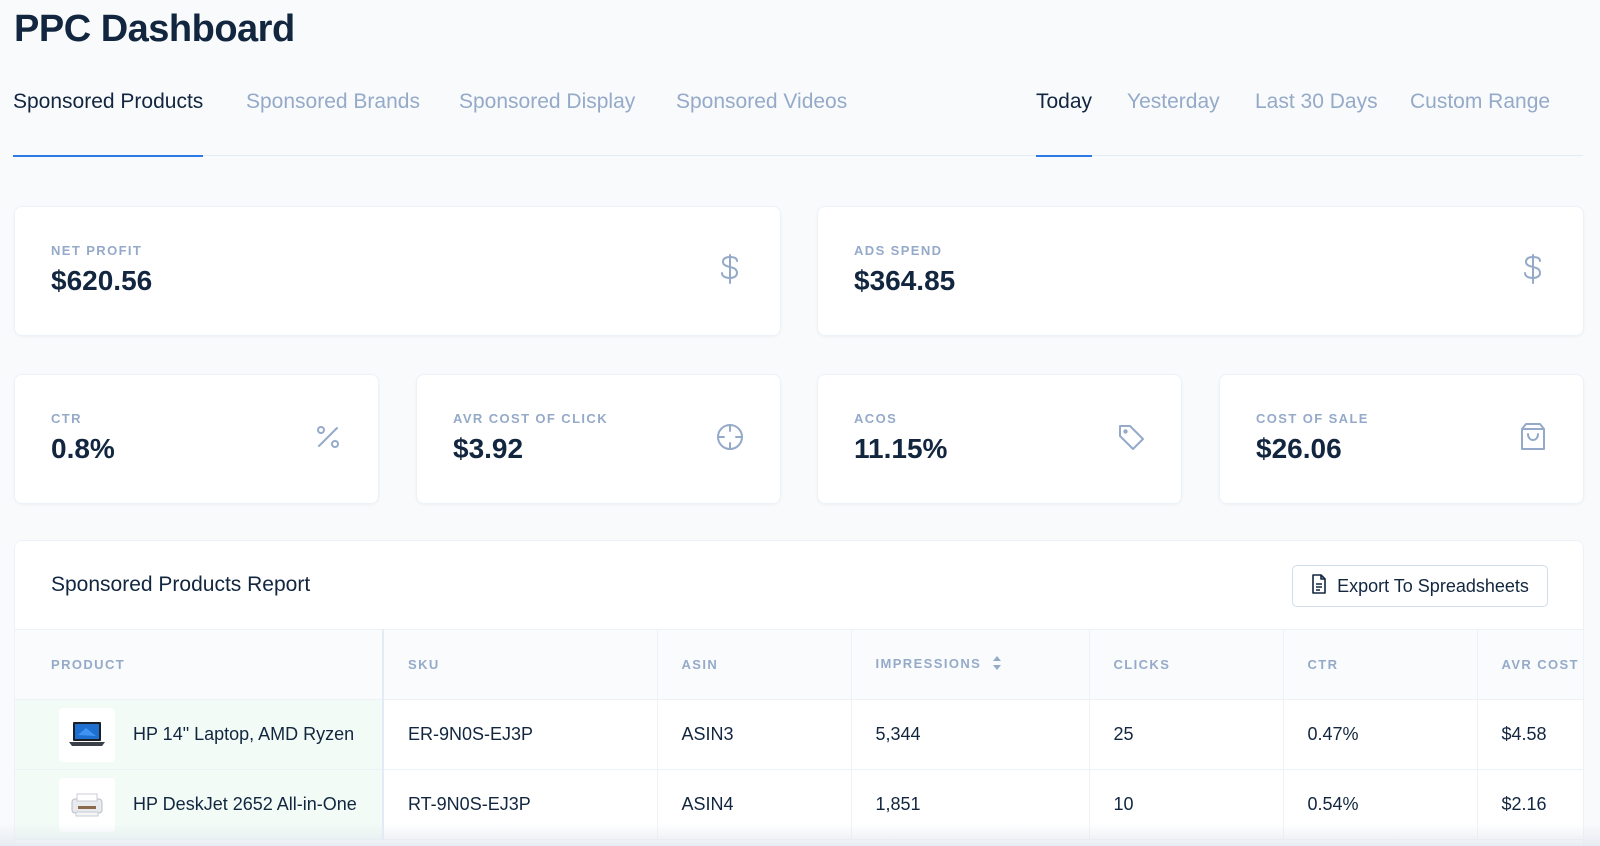 This screenshot has width=1600, height=846. I want to click on net-profit-card: NET PROFIT $620.56, so click(397, 271).